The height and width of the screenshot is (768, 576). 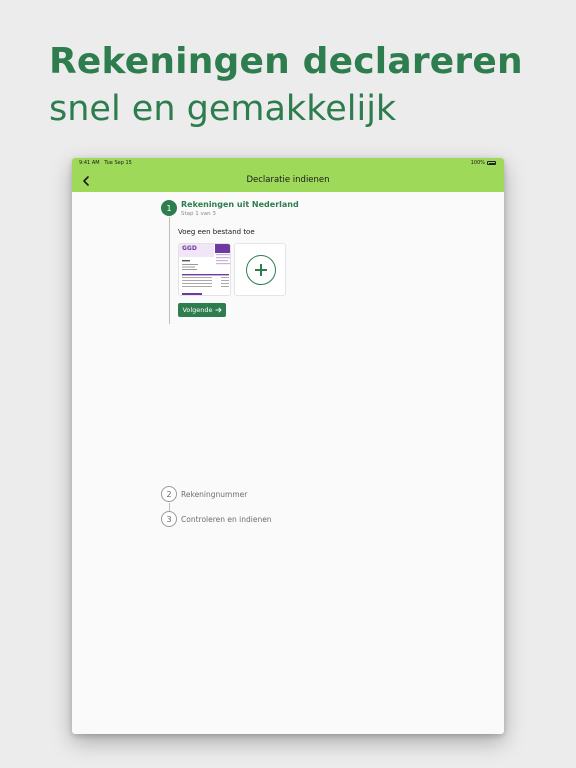 I want to click on status-battery: 100%, so click(x=483, y=163).